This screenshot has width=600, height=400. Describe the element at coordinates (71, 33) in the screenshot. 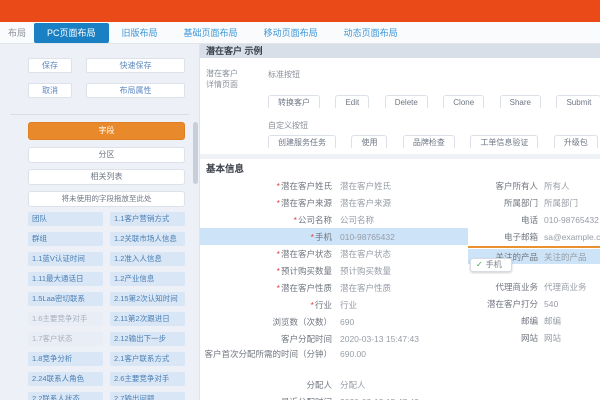

I see `tab-pc-layout: PC页面布局` at that location.